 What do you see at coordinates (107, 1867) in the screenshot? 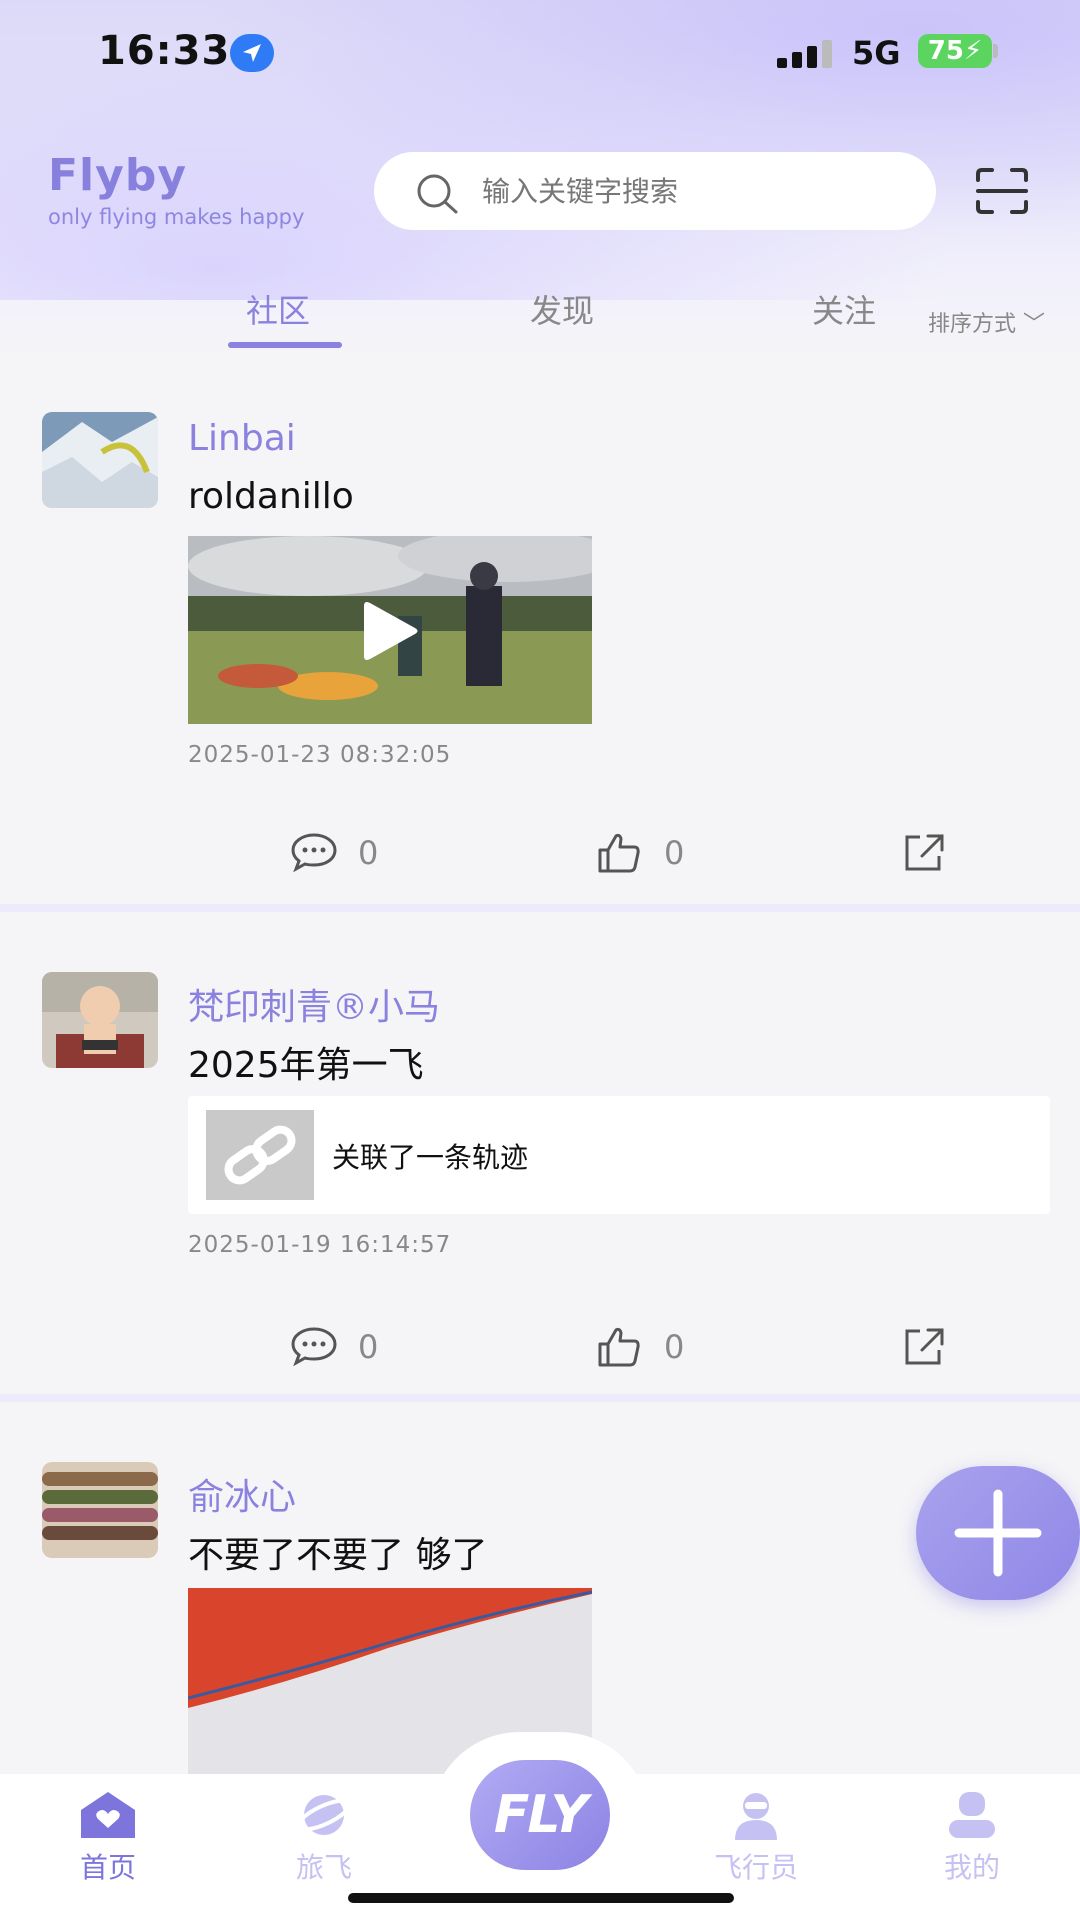
I see `nav-home-label: 首页` at bounding box center [107, 1867].